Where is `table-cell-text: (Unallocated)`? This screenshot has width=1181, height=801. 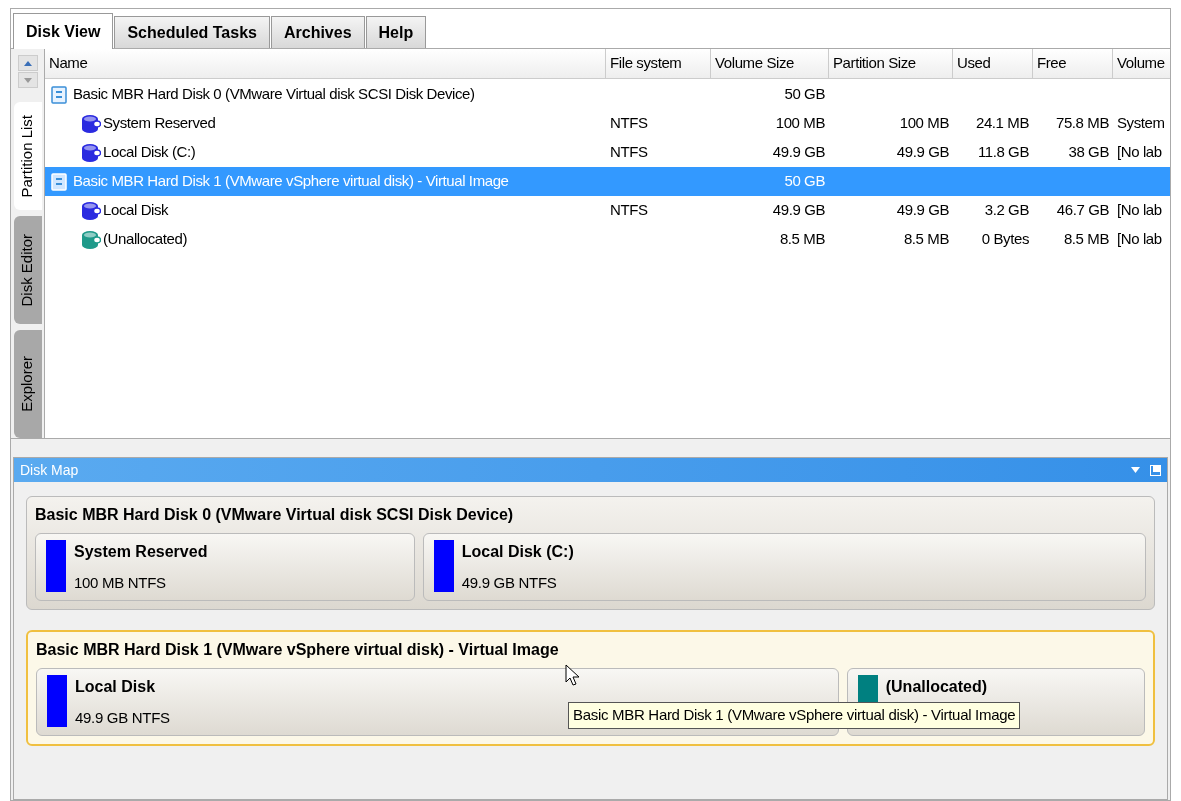
table-cell-text: (Unallocated) is located at coordinates (145, 239).